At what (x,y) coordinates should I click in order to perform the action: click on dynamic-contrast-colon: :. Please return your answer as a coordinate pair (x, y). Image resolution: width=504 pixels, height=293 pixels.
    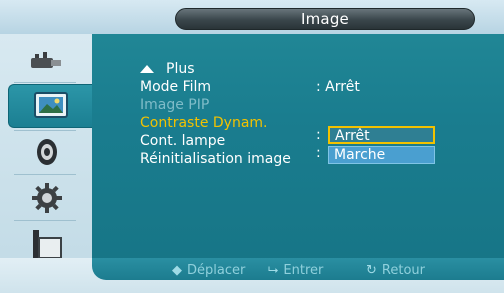
    Looking at the image, I should click on (318, 135).